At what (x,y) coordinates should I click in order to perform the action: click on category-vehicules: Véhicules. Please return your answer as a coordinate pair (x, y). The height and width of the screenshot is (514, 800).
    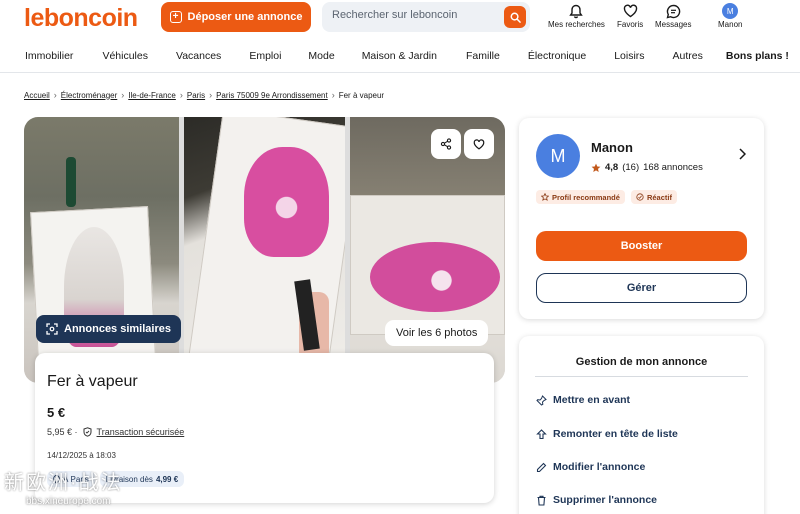
    Looking at the image, I should click on (125, 56).